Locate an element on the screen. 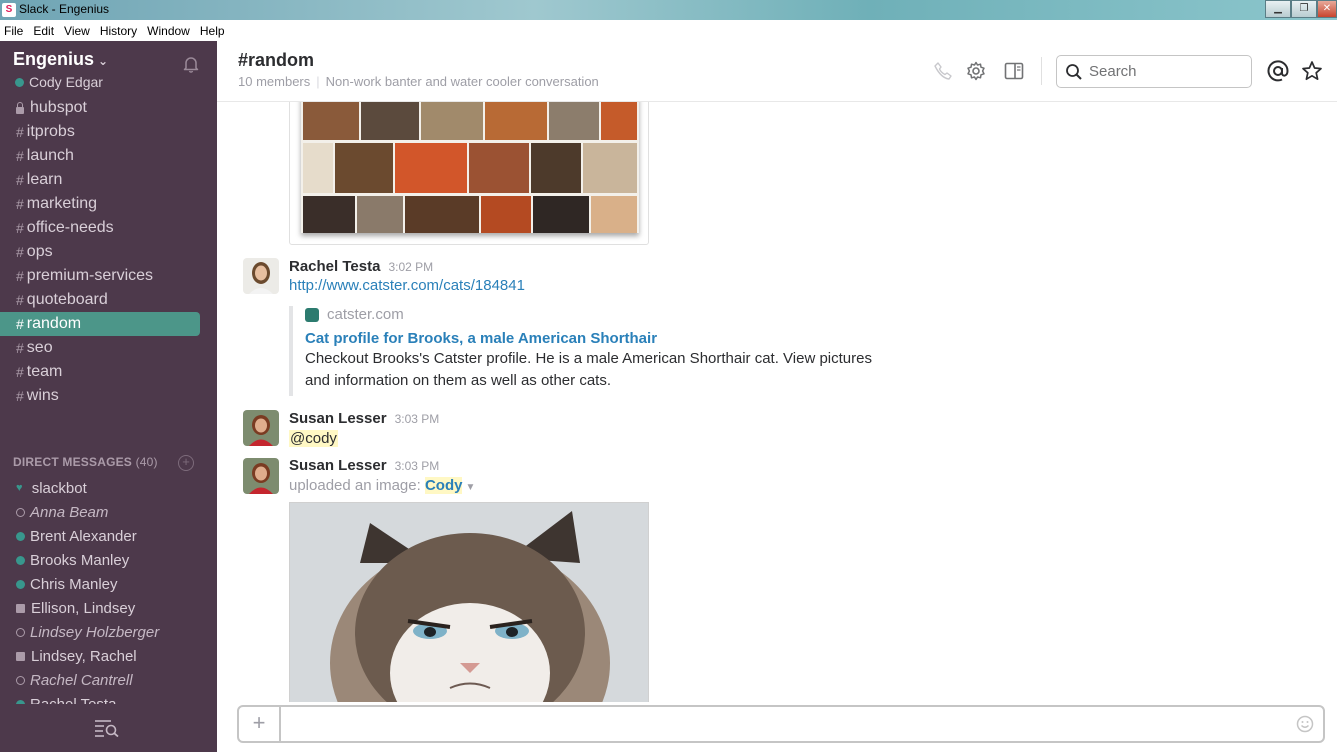  menu-view: View is located at coordinates (78, 31).